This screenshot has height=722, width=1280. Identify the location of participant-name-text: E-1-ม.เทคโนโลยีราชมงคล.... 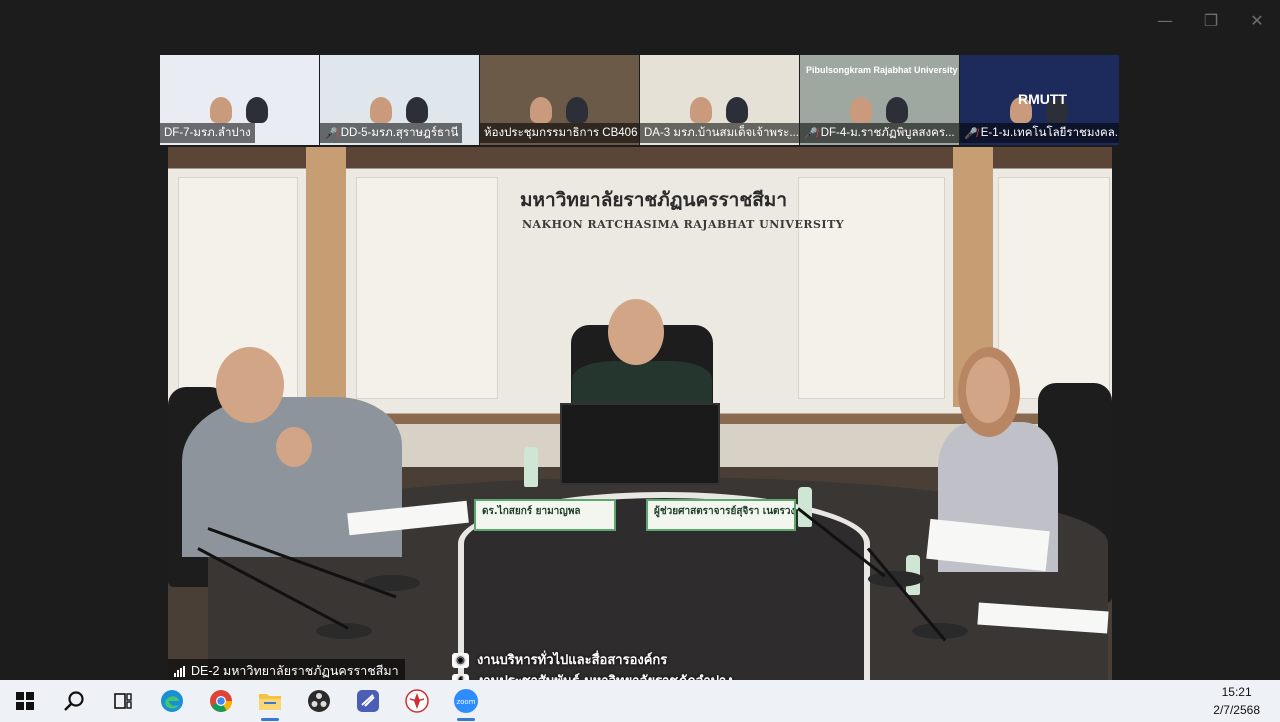
(1050, 133).